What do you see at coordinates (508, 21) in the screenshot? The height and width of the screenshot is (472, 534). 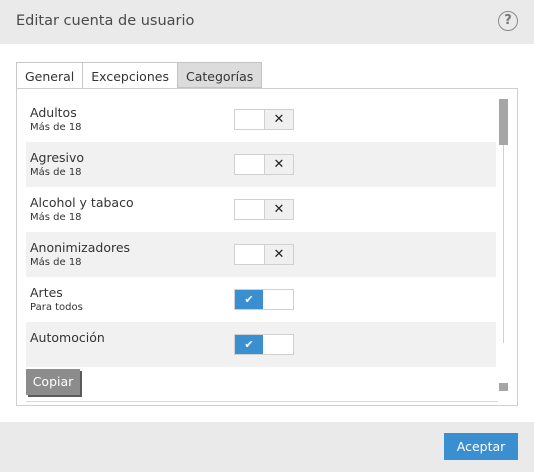 I see `help-icon: ?` at bounding box center [508, 21].